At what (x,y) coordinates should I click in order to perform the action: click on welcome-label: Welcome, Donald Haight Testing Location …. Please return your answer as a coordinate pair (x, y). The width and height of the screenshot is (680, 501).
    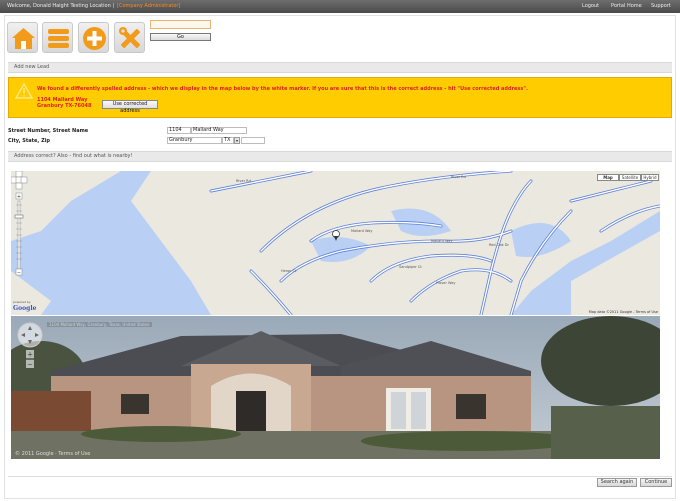
    Looking at the image, I should click on (61, 6).